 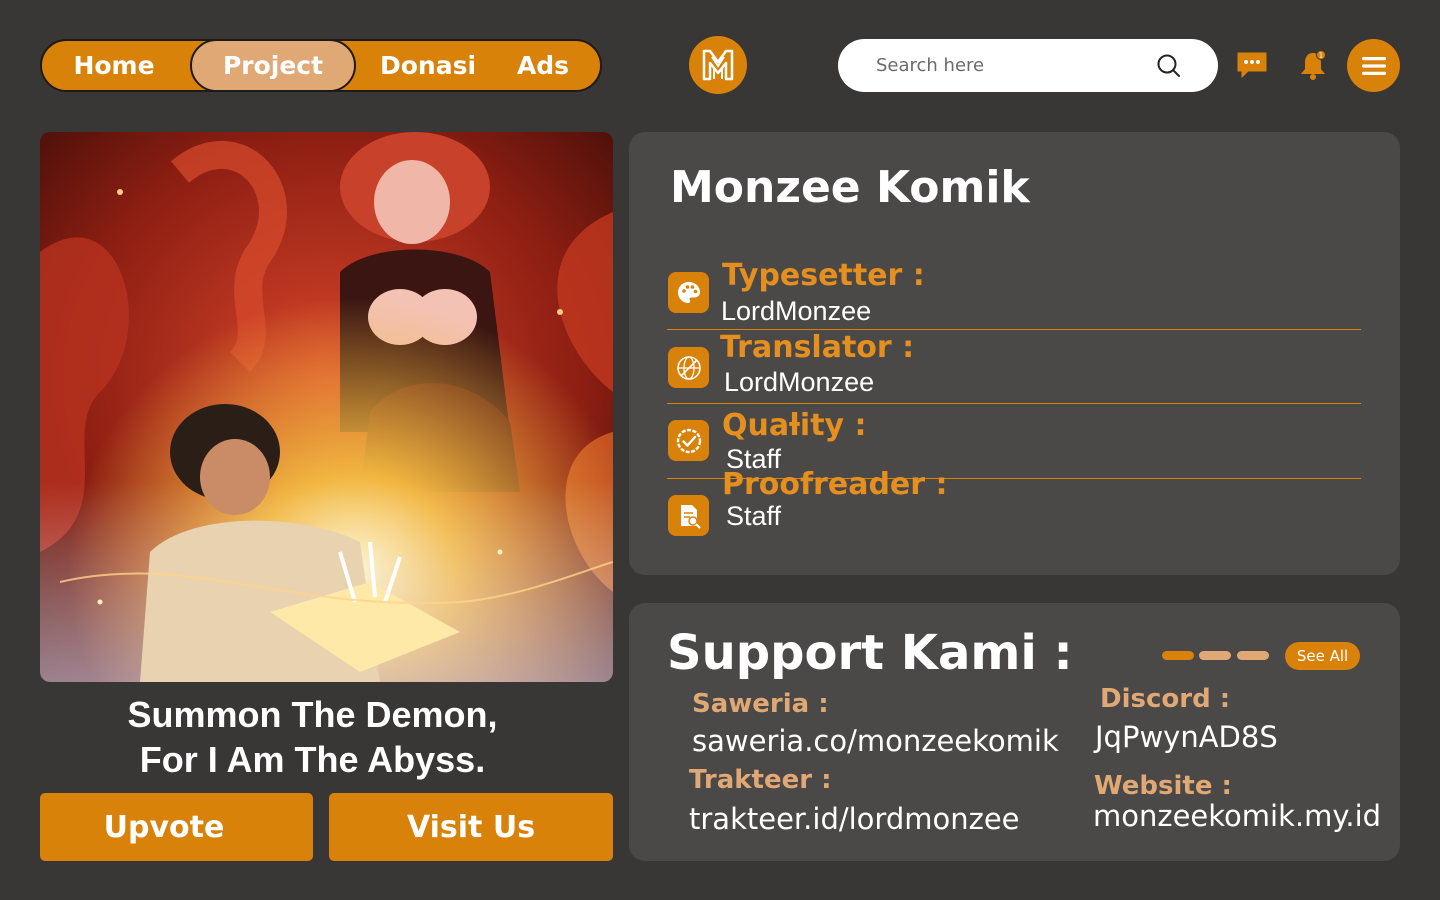 I want to click on search-input, so click(x=1011, y=65).